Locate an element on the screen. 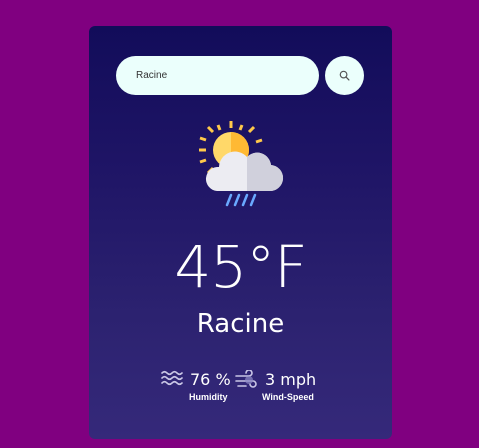  wind-value: 3 mph is located at coordinates (291, 379).